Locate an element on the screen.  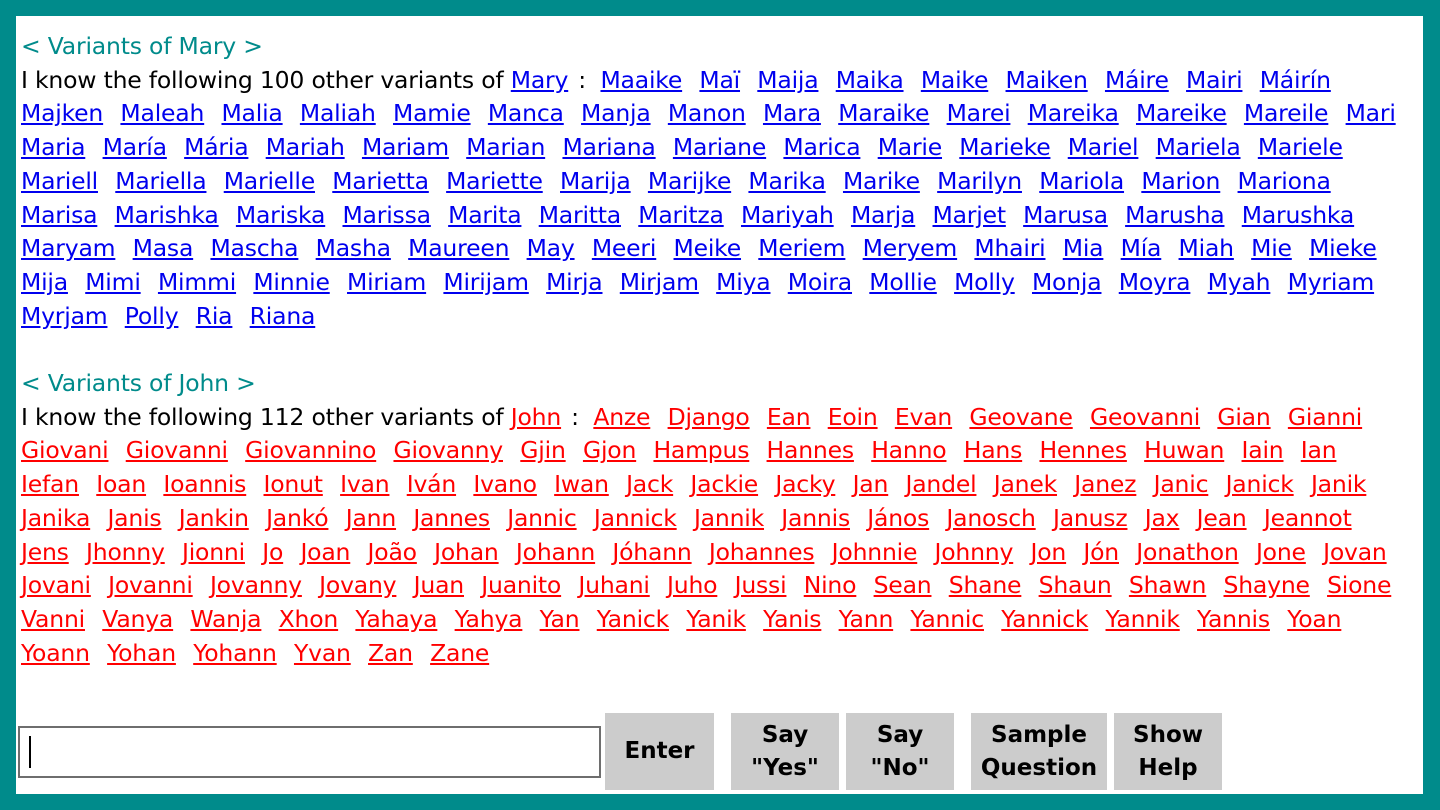
mary-variant-link: Miya is located at coordinates (743, 282).